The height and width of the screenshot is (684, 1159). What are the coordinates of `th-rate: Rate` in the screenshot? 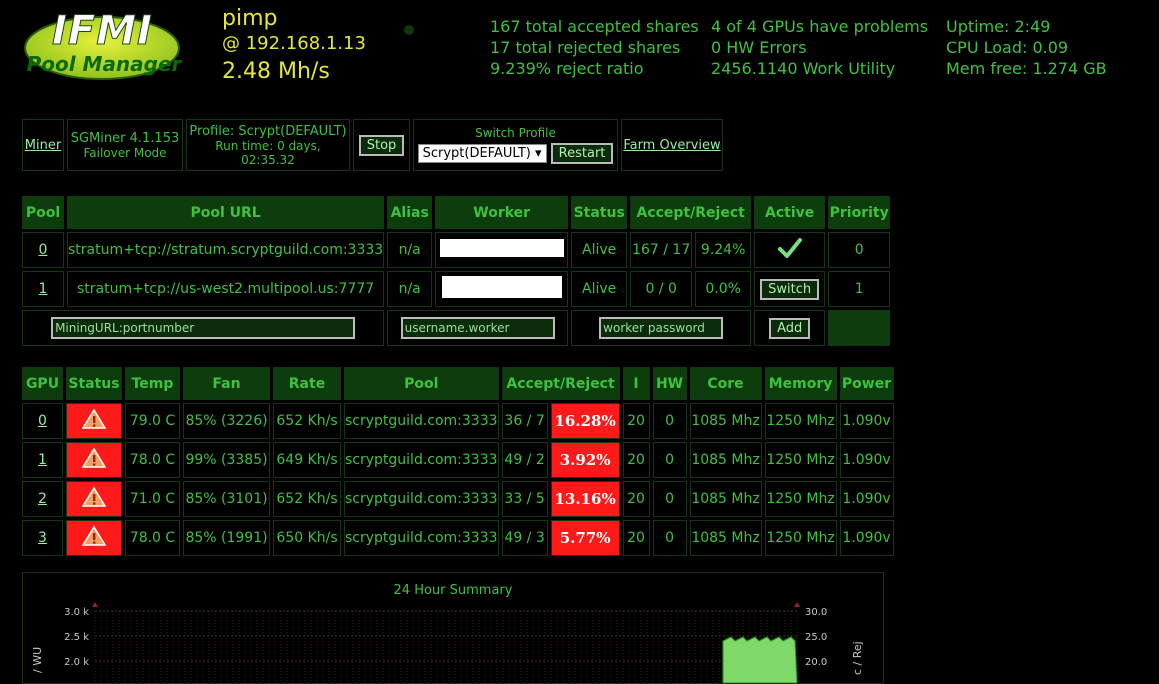 It's located at (307, 383).